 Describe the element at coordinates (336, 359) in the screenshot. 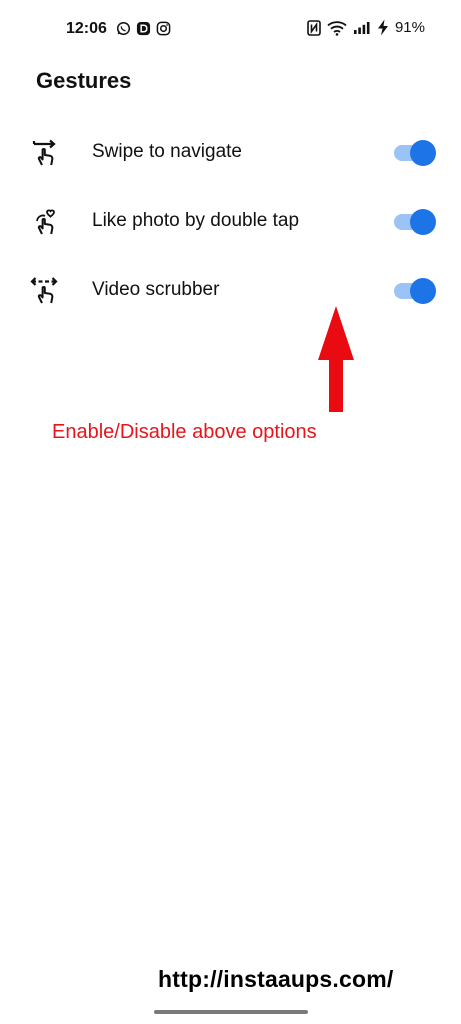

I see `up-arrow-icon` at that location.